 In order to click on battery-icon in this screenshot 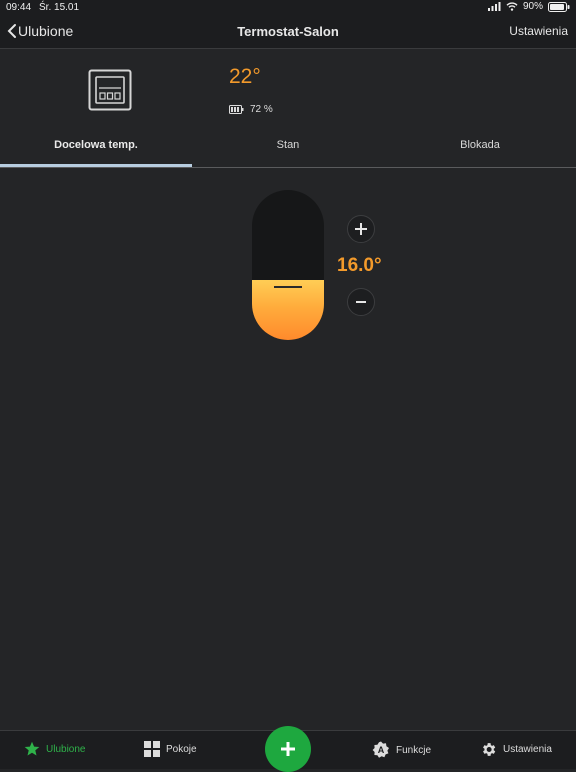, I will do `click(559, 6)`.